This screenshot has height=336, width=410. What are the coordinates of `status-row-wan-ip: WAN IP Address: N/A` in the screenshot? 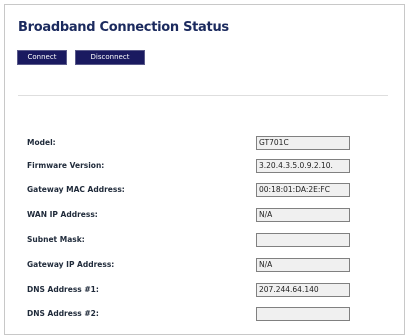 It's located at (205, 215).